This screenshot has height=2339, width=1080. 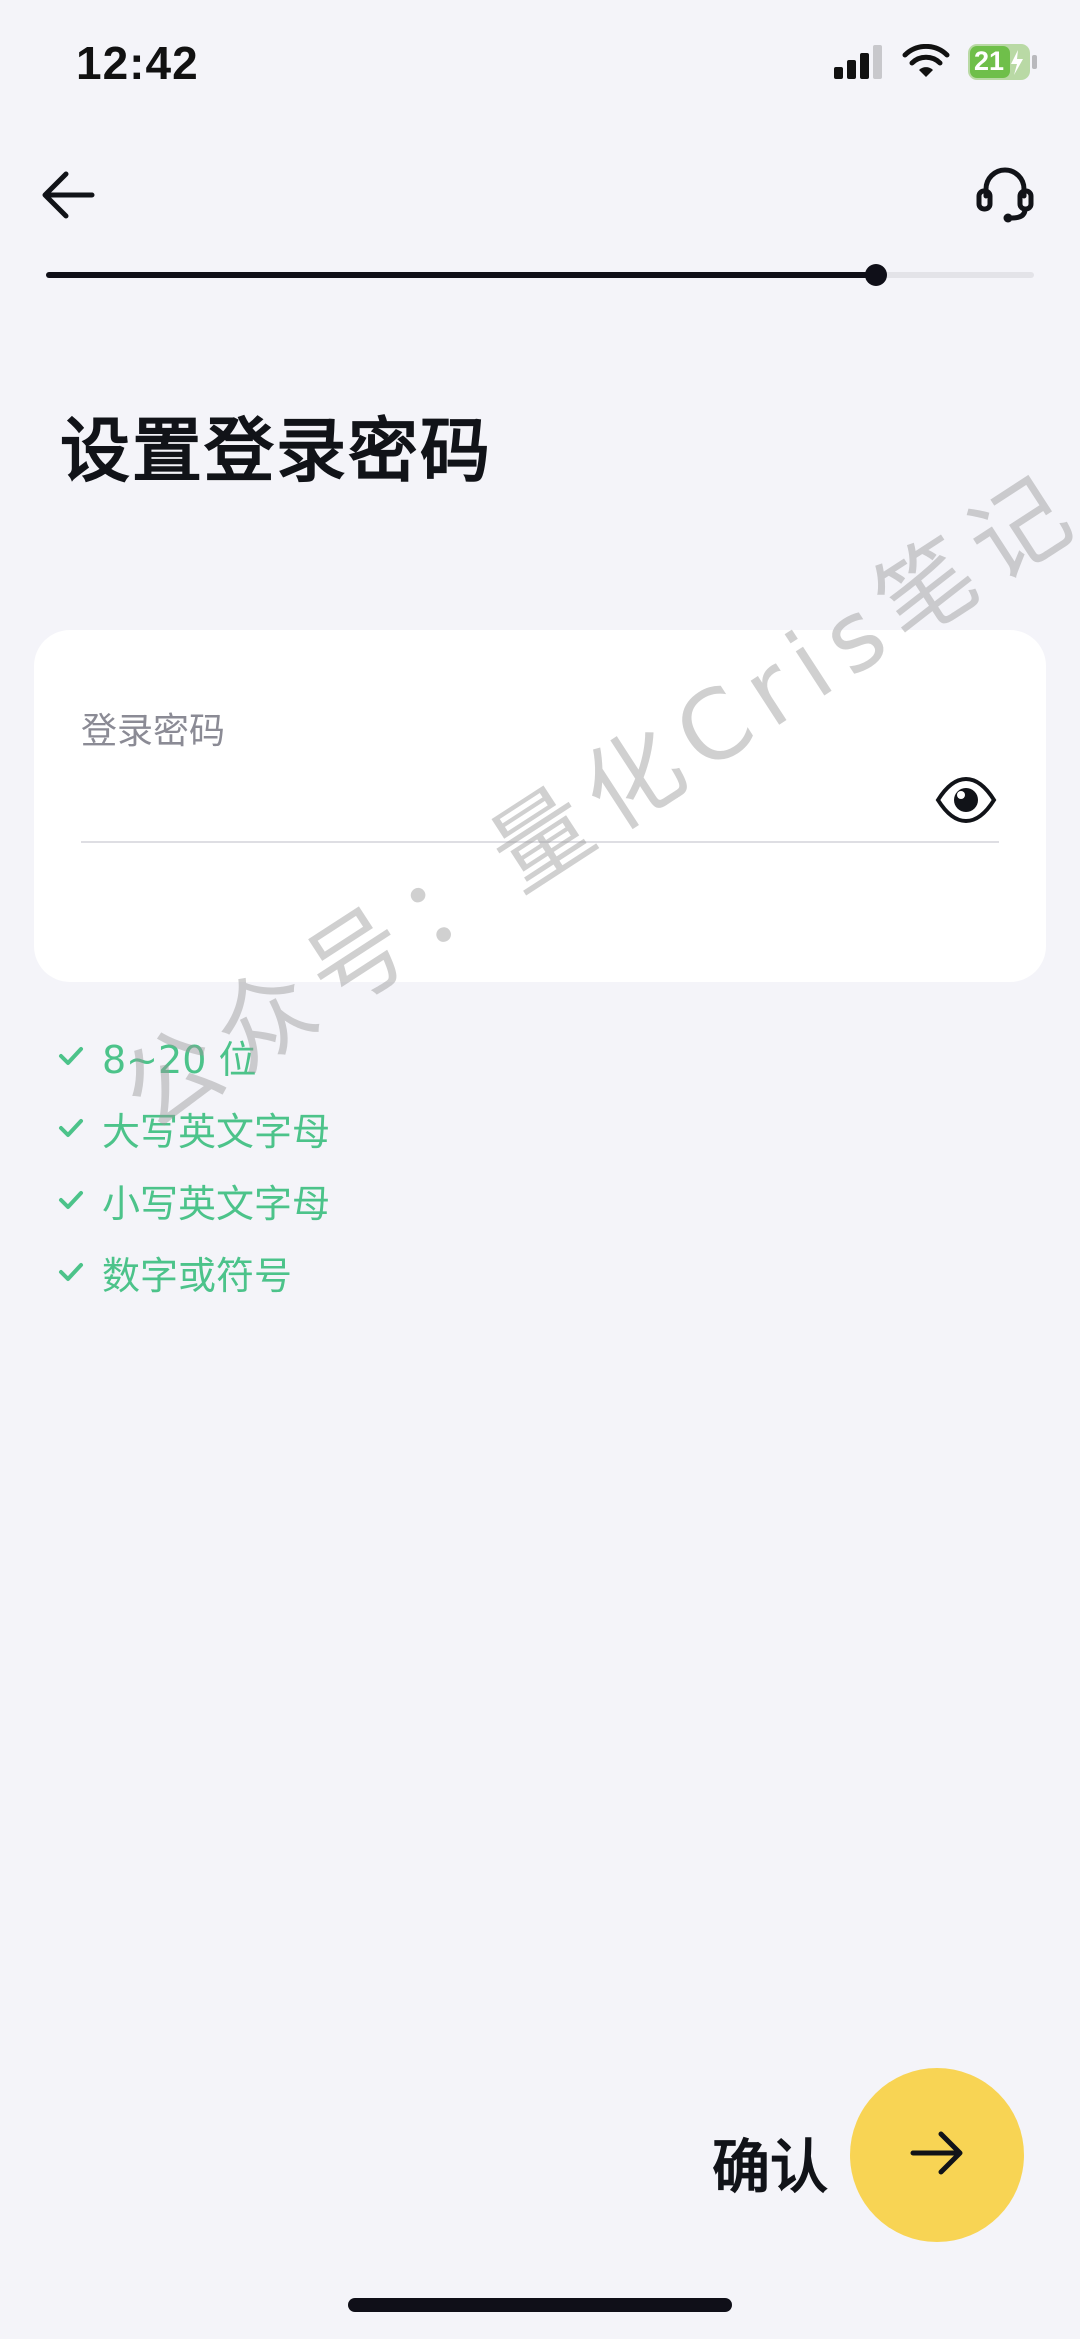 I want to click on status-time: 12:42, so click(x=137, y=63).